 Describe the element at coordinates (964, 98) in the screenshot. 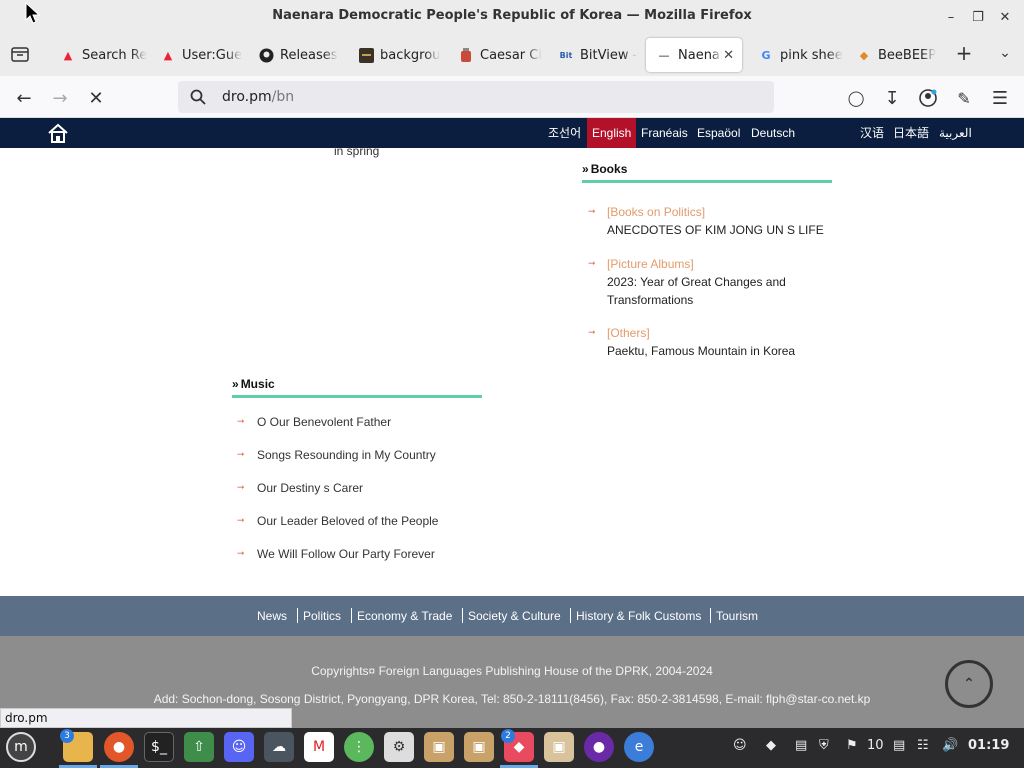

I see `extensions-icon: ✎` at that location.